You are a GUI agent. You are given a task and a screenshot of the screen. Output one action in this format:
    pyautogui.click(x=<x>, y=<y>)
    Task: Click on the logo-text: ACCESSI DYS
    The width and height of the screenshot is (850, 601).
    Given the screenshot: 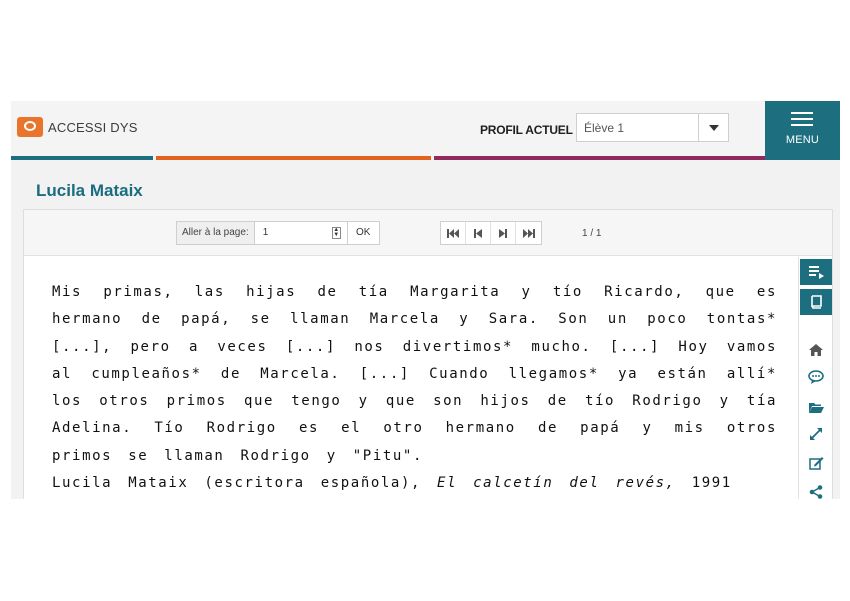 What is the action you would take?
    pyautogui.click(x=93, y=127)
    